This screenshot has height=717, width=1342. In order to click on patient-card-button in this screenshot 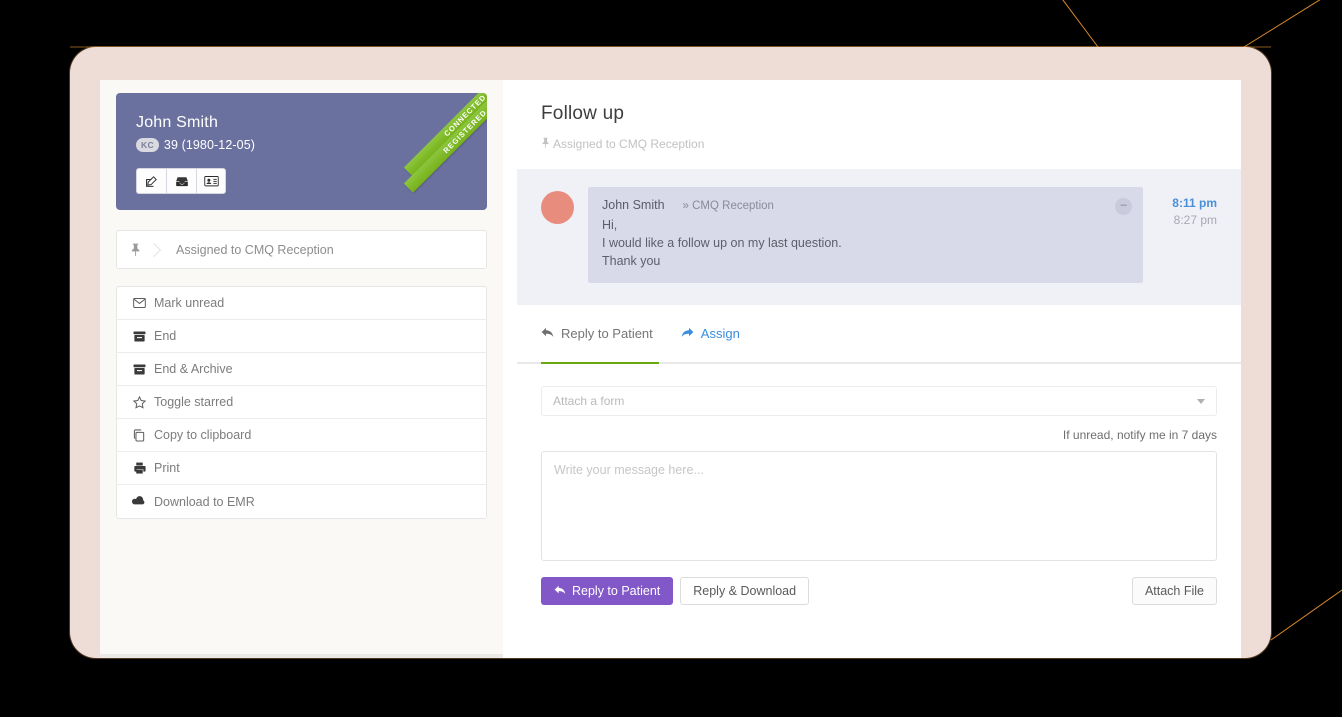, I will do `click(211, 181)`.